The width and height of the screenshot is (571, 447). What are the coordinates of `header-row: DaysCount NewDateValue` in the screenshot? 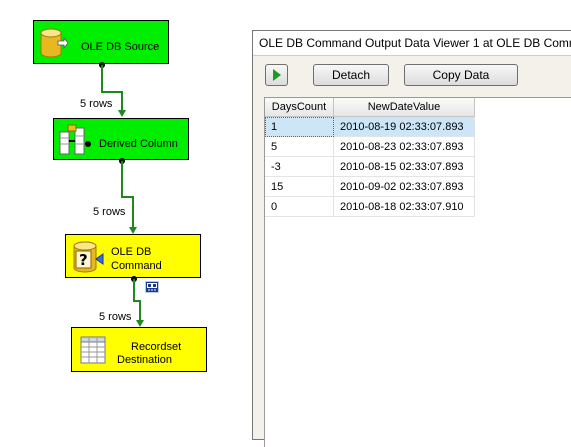 It's located at (370, 107).